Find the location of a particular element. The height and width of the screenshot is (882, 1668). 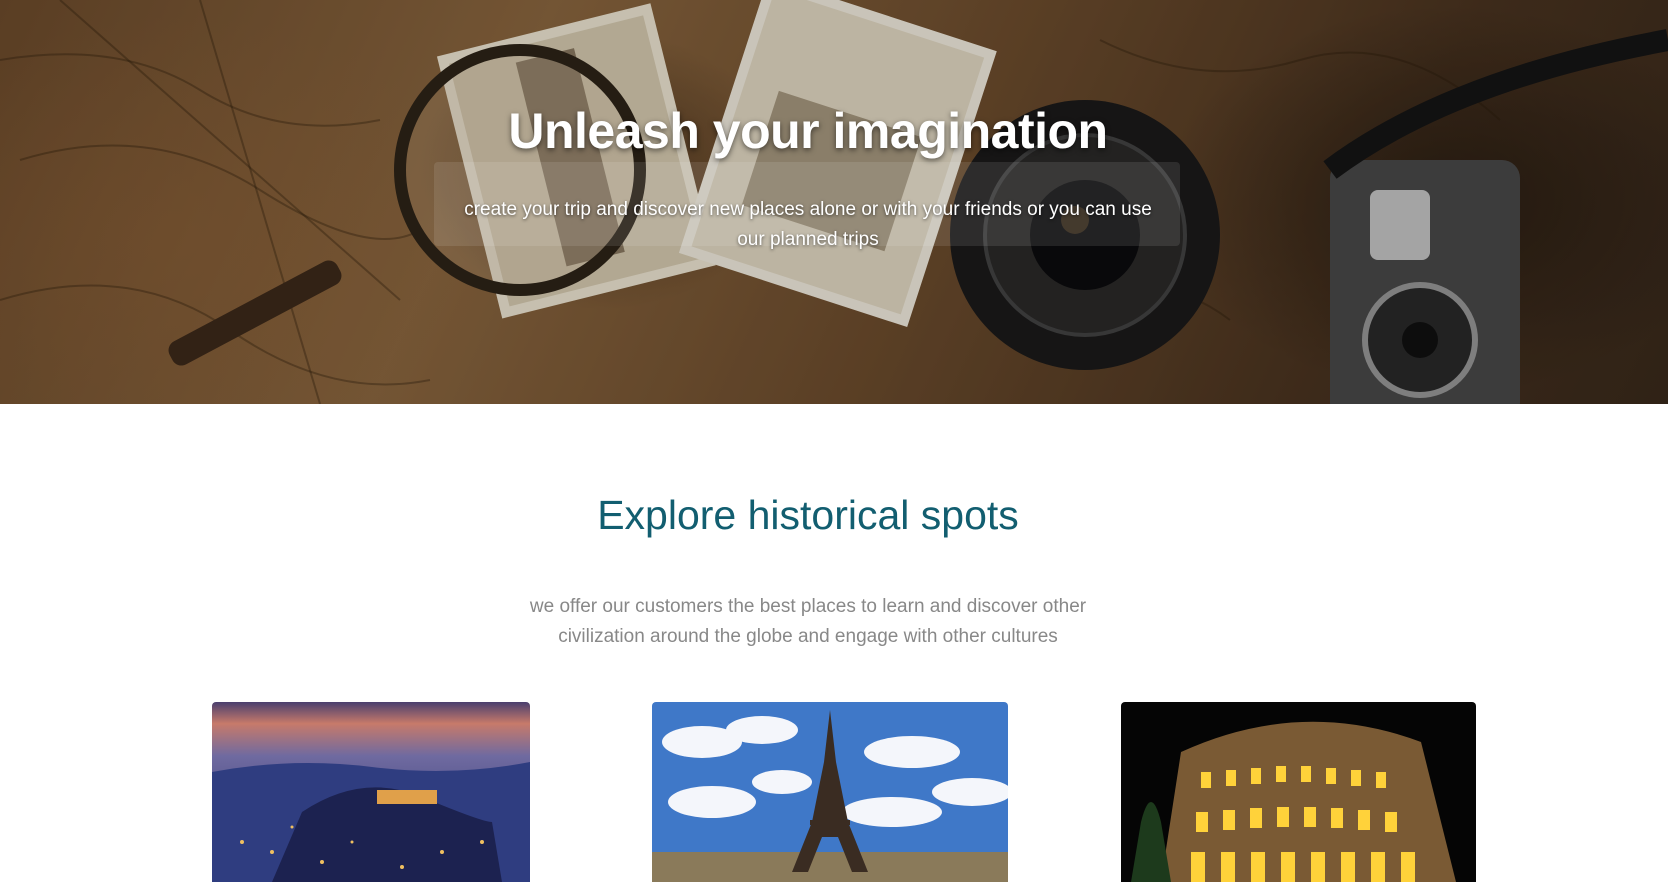

section-title: Explore historical spots is located at coordinates (808, 515).